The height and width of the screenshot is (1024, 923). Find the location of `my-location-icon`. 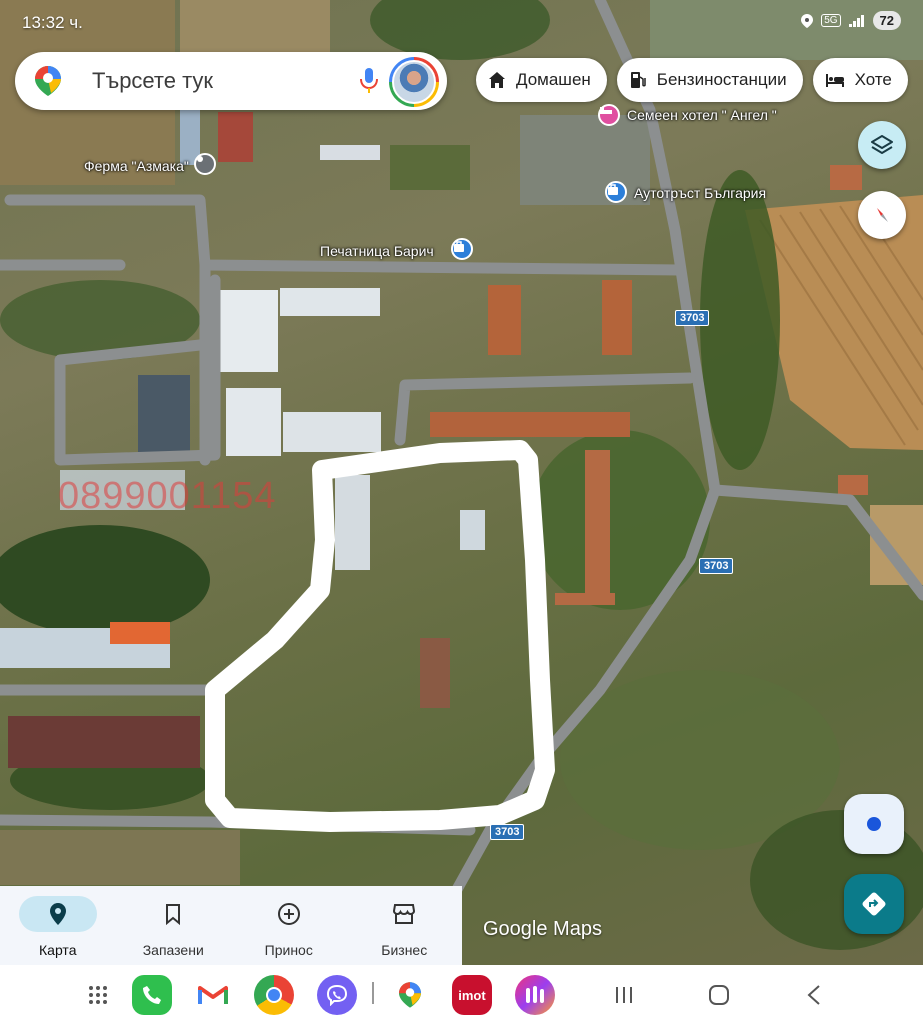

my-location-icon is located at coordinates (874, 824).